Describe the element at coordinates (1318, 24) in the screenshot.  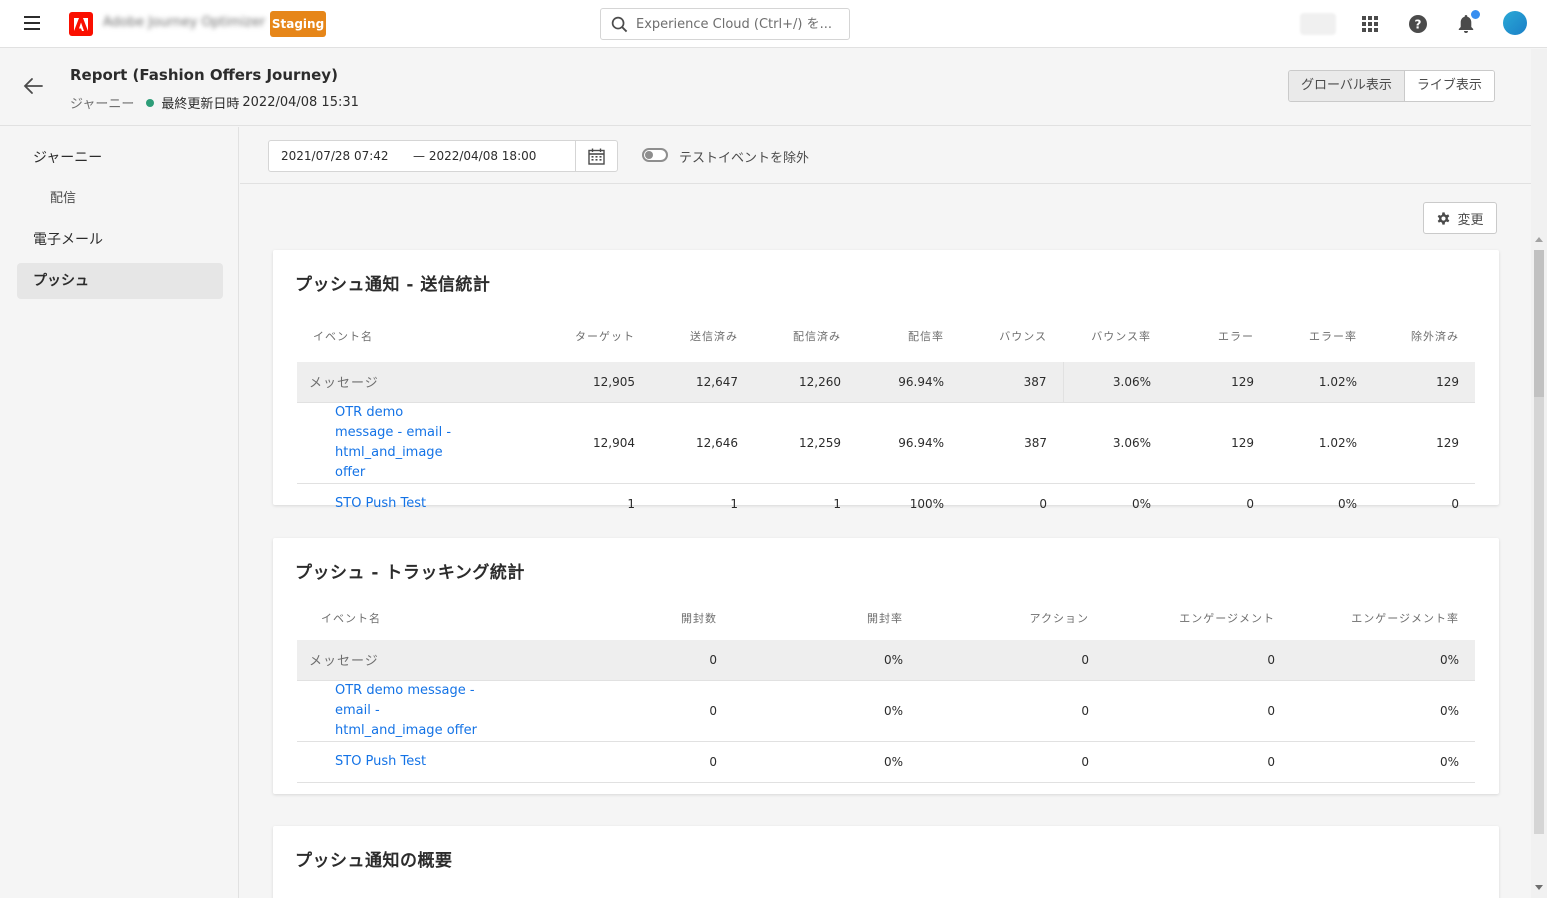
I see `org-switcher` at that location.